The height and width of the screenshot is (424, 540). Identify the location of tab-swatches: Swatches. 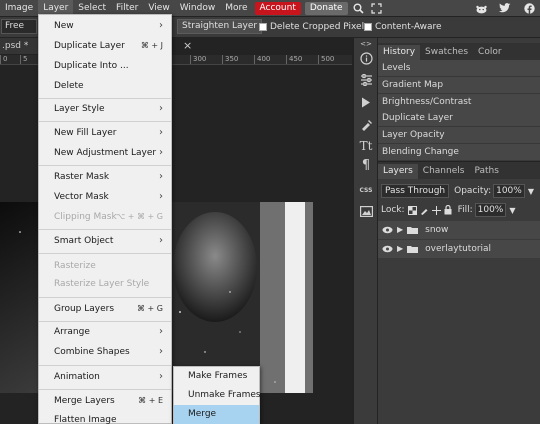
(446, 52).